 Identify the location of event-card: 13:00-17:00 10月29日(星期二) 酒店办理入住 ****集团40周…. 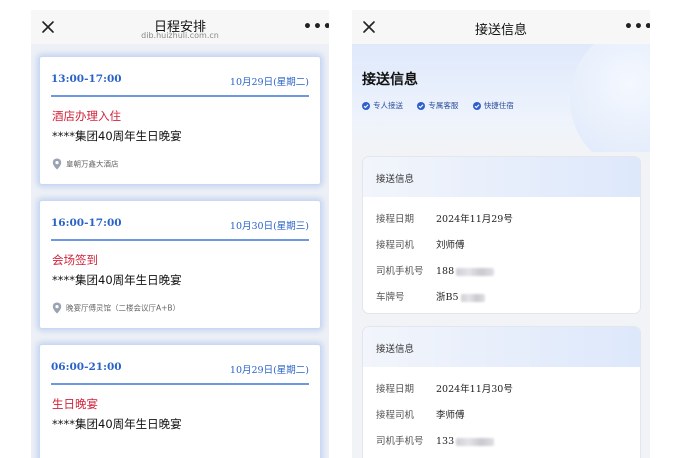
(180, 120).